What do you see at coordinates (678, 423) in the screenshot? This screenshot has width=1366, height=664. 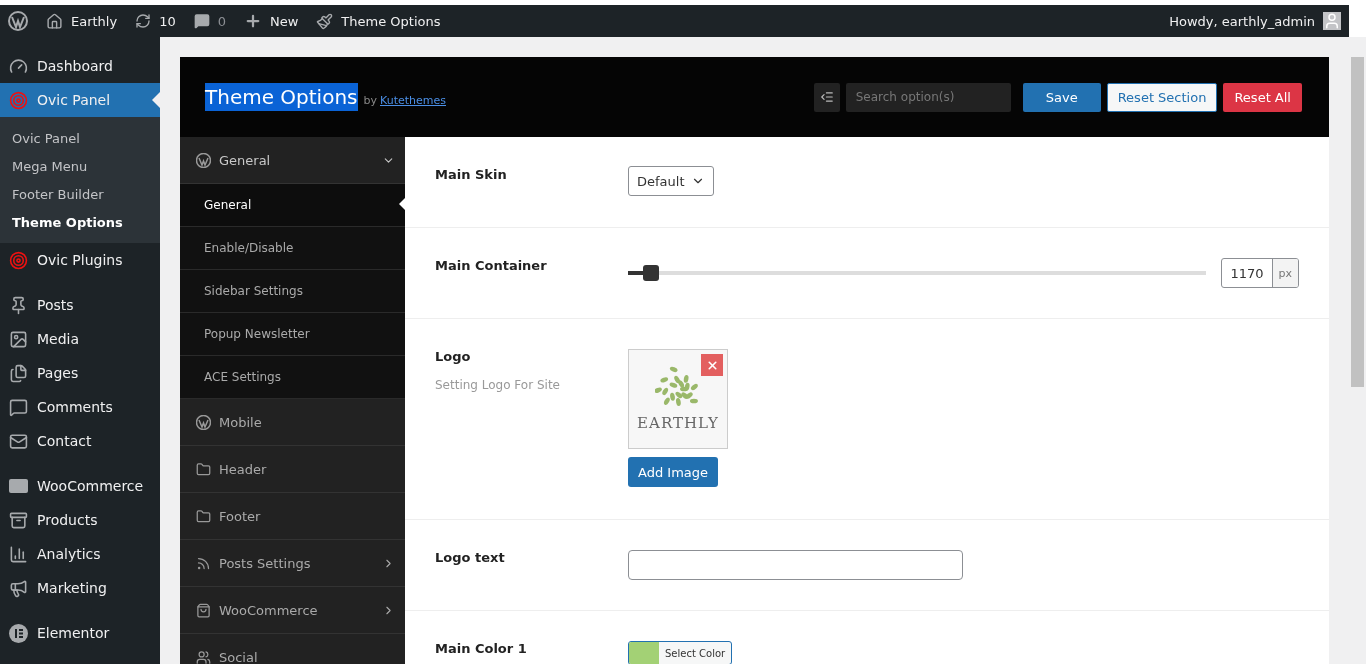 I see `logo-wordmark: EARTHLY` at bounding box center [678, 423].